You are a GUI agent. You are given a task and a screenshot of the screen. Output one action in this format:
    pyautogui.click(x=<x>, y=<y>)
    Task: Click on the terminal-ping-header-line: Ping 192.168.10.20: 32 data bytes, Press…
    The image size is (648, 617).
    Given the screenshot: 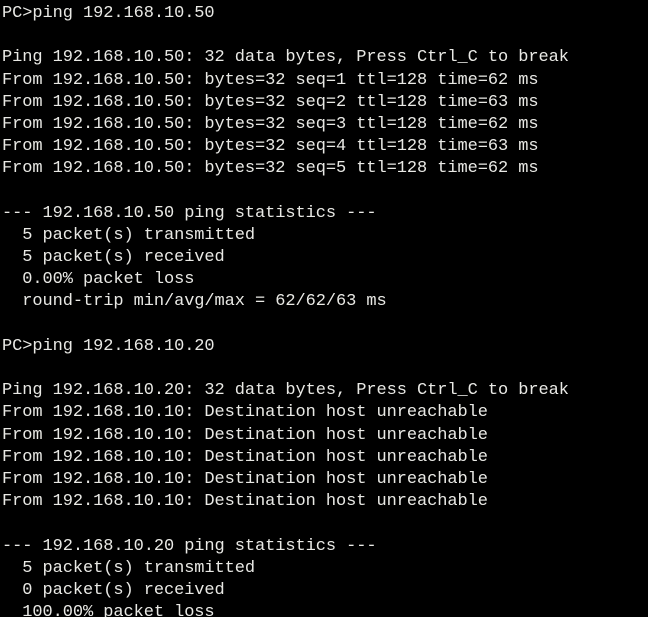 What is the action you would take?
    pyautogui.click(x=285, y=391)
    